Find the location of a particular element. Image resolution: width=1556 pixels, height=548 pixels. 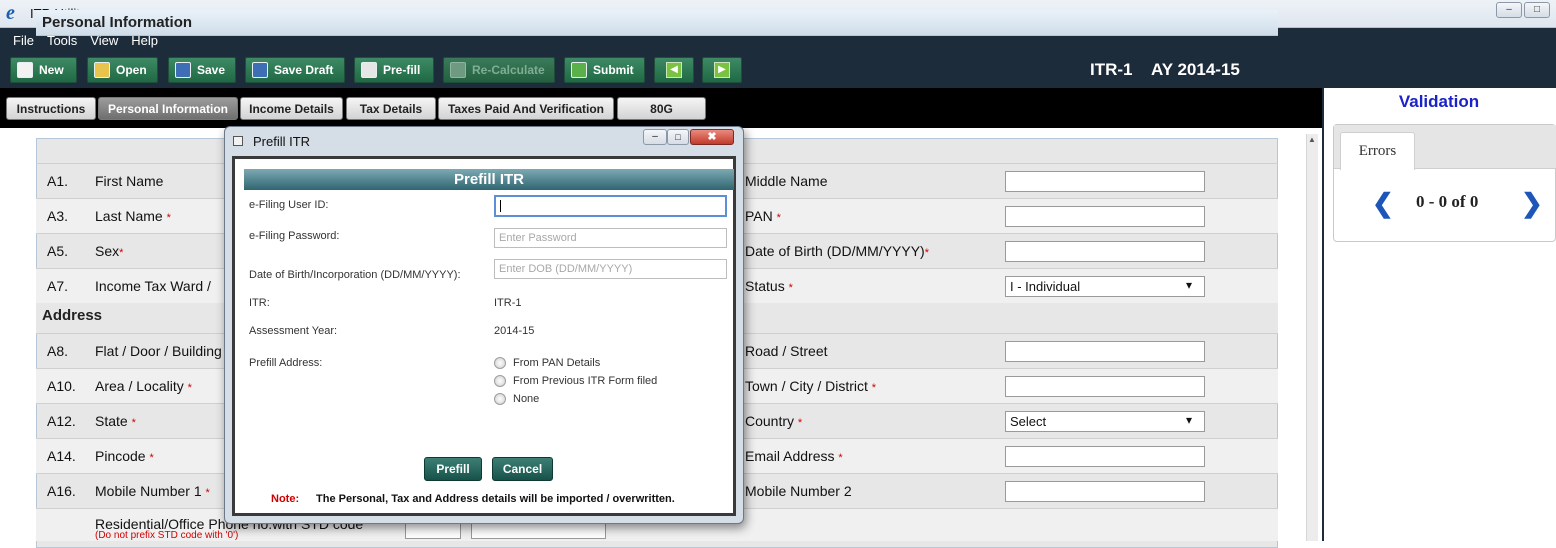

password-label: e-Filing Password: is located at coordinates (294, 236).